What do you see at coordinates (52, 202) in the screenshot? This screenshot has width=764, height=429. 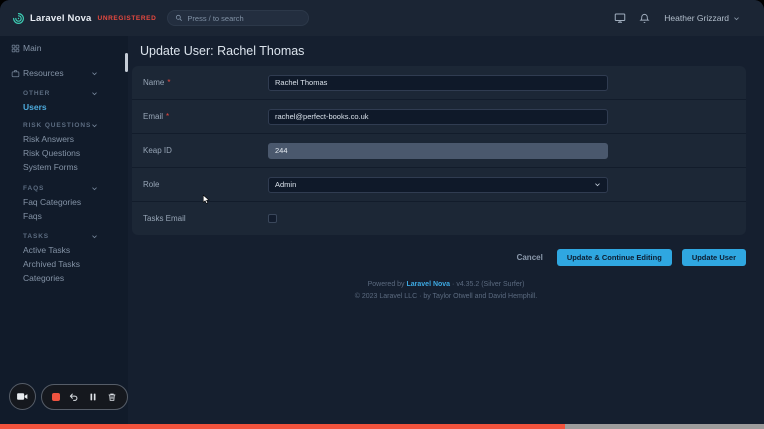 I see `sidebar-item-label: Faq Categories` at bounding box center [52, 202].